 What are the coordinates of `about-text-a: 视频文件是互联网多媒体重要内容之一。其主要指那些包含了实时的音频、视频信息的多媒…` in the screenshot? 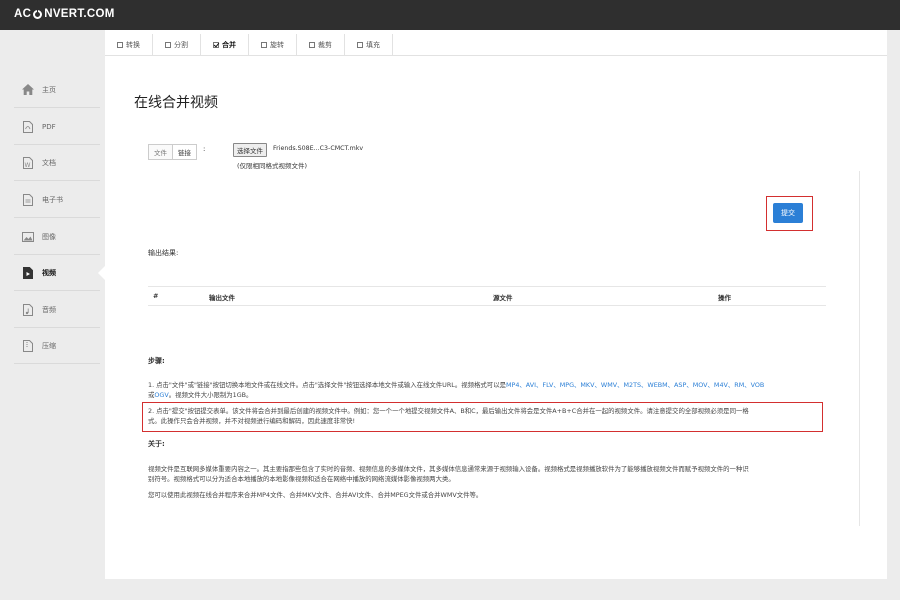 It's located at (448, 469).